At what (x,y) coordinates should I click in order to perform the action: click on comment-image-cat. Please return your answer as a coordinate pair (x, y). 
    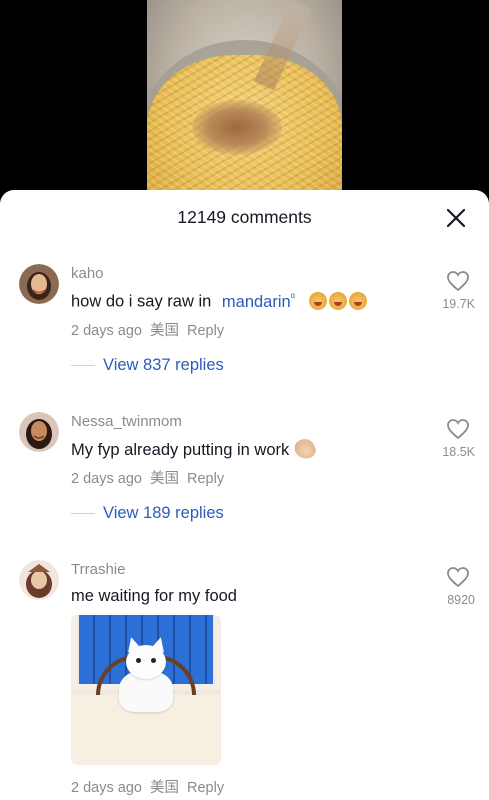
    Looking at the image, I should click on (146, 690).